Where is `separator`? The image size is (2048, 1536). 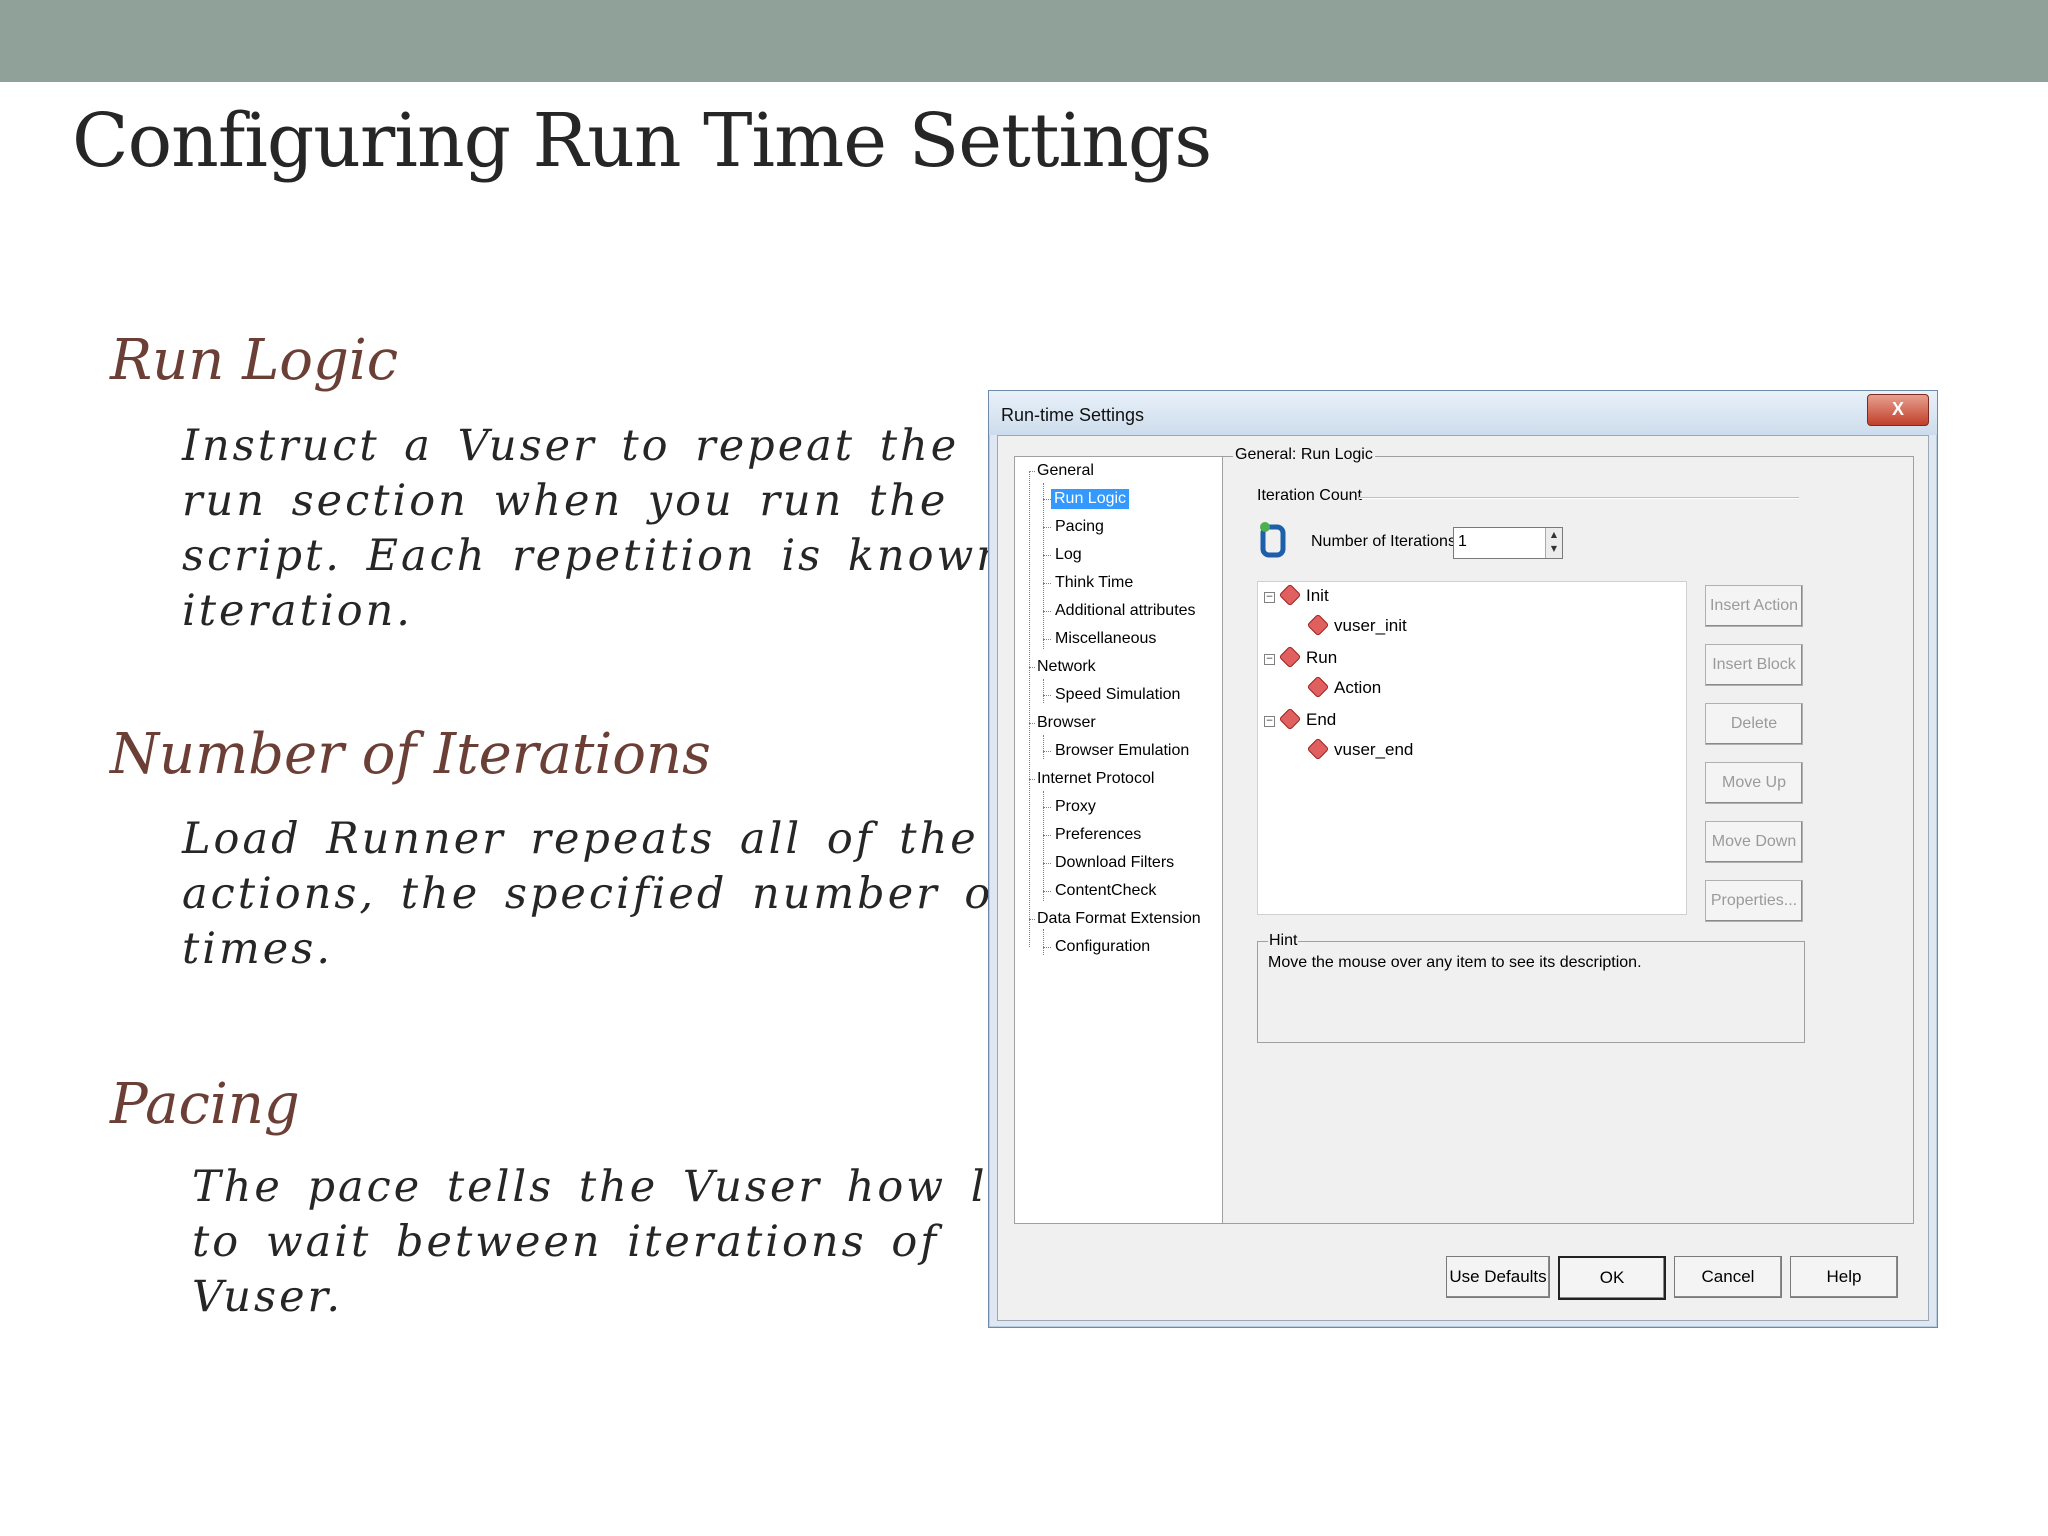 separator is located at coordinates (1579, 498).